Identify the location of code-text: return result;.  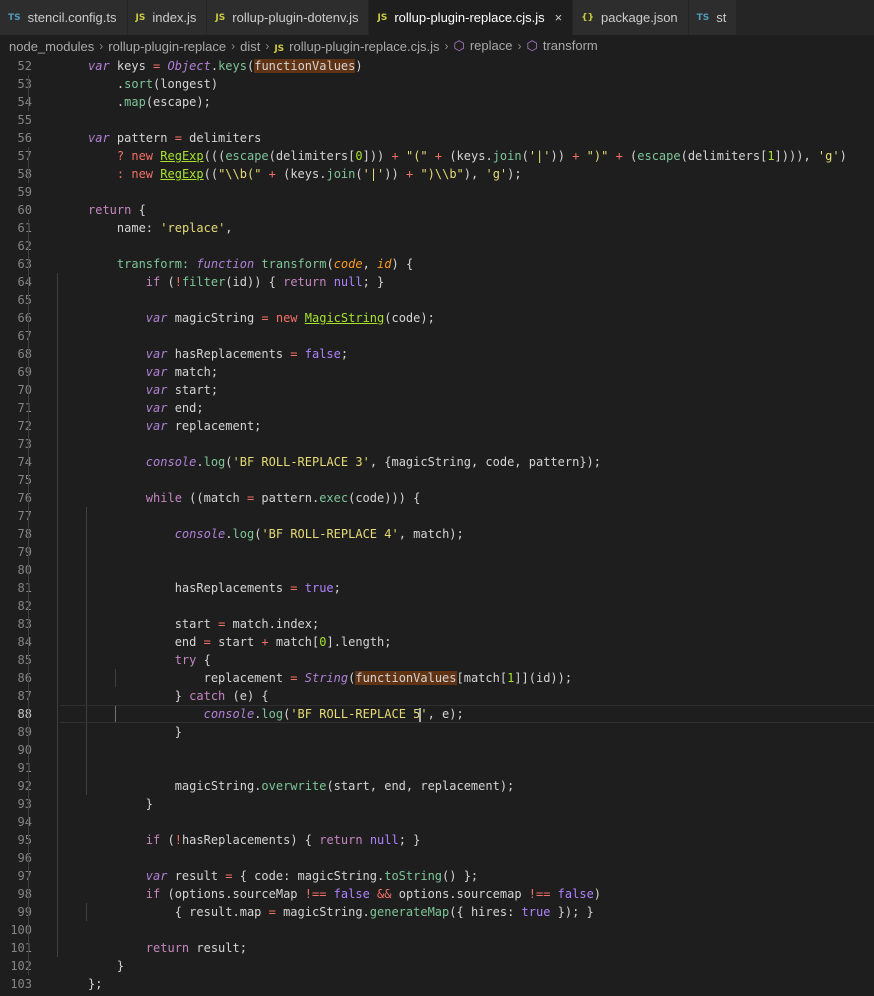
(467, 948).